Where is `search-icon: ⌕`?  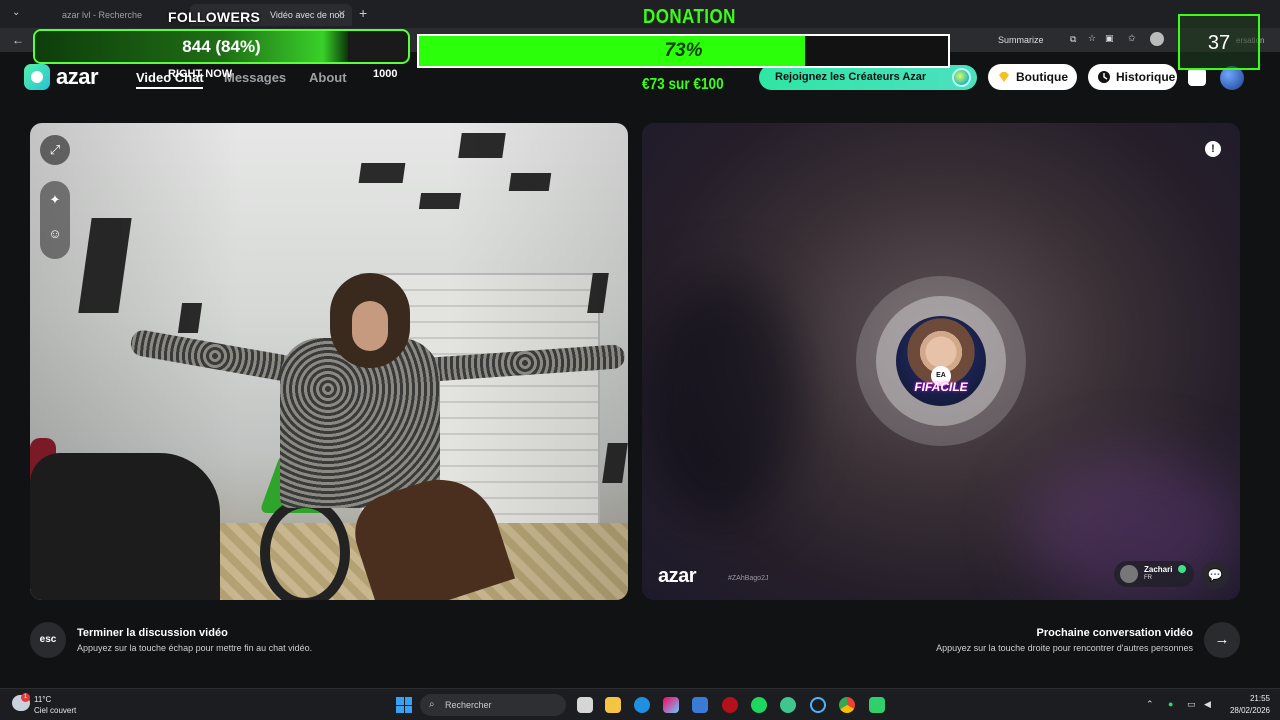
search-icon: ⌕ is located at coordinates (432, 704).